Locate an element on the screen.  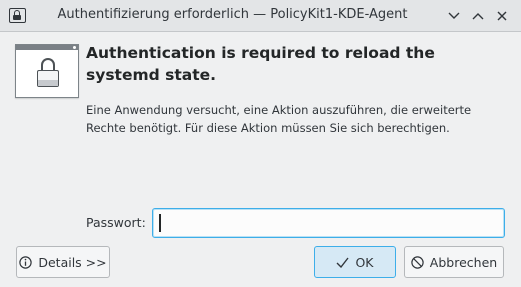
chevron-up-icon is located at coordinates (478, 16).